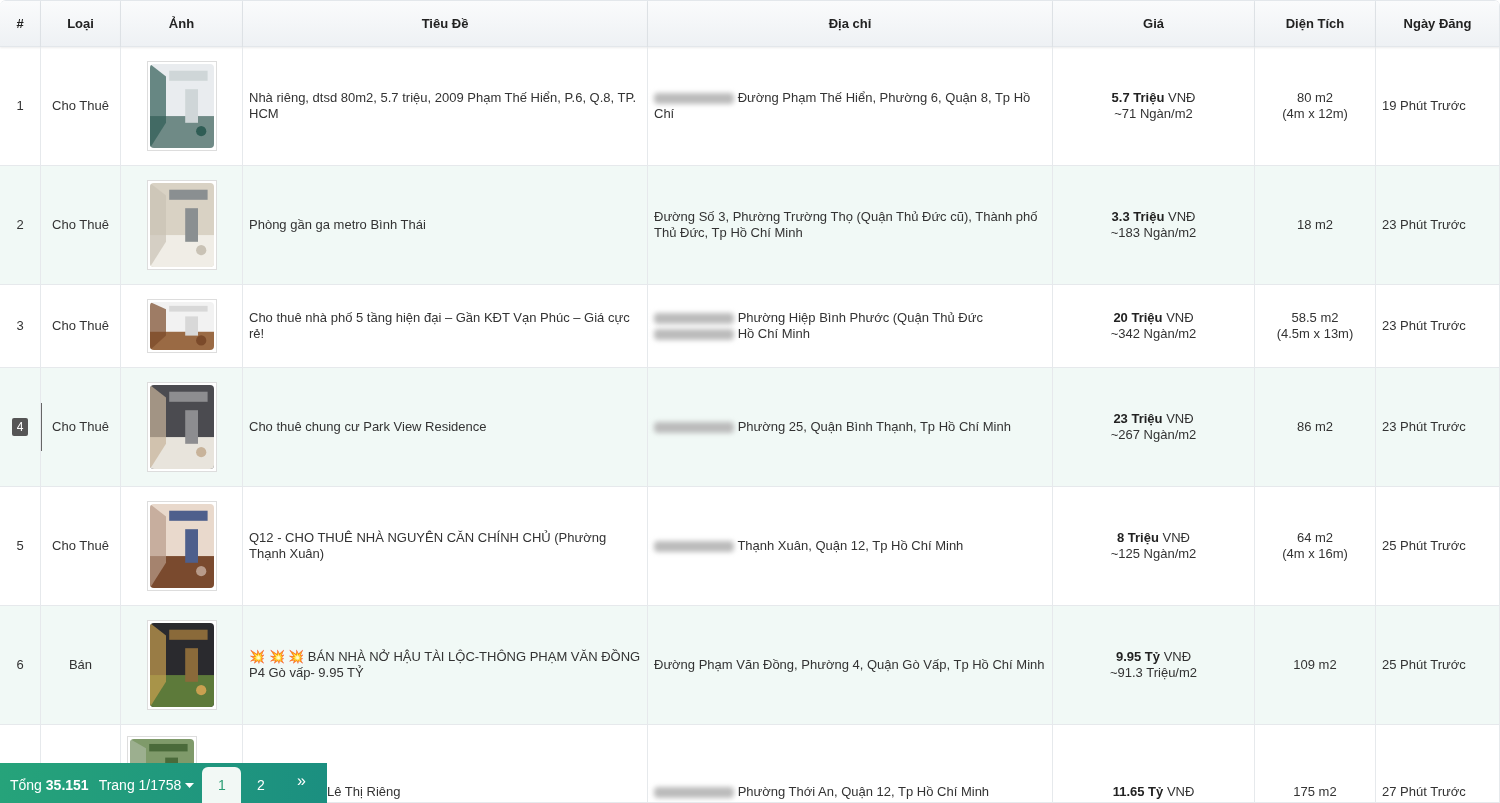  Describe the element at coordinates (1154, 24) in the screenshot. I see `column-header: Giá` at that location.